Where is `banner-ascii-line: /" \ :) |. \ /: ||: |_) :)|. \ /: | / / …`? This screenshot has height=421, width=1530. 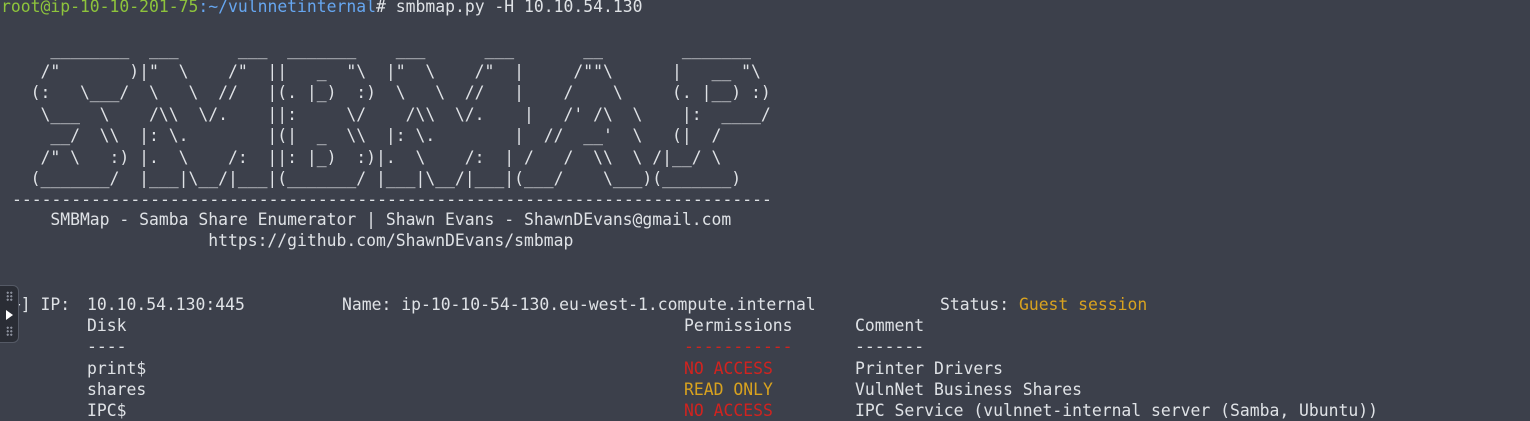 banner-ascii-line: /" \ :) |. \ /: ||: |_) :)|. \ /: | / / … is located at coordinates (361, 157).